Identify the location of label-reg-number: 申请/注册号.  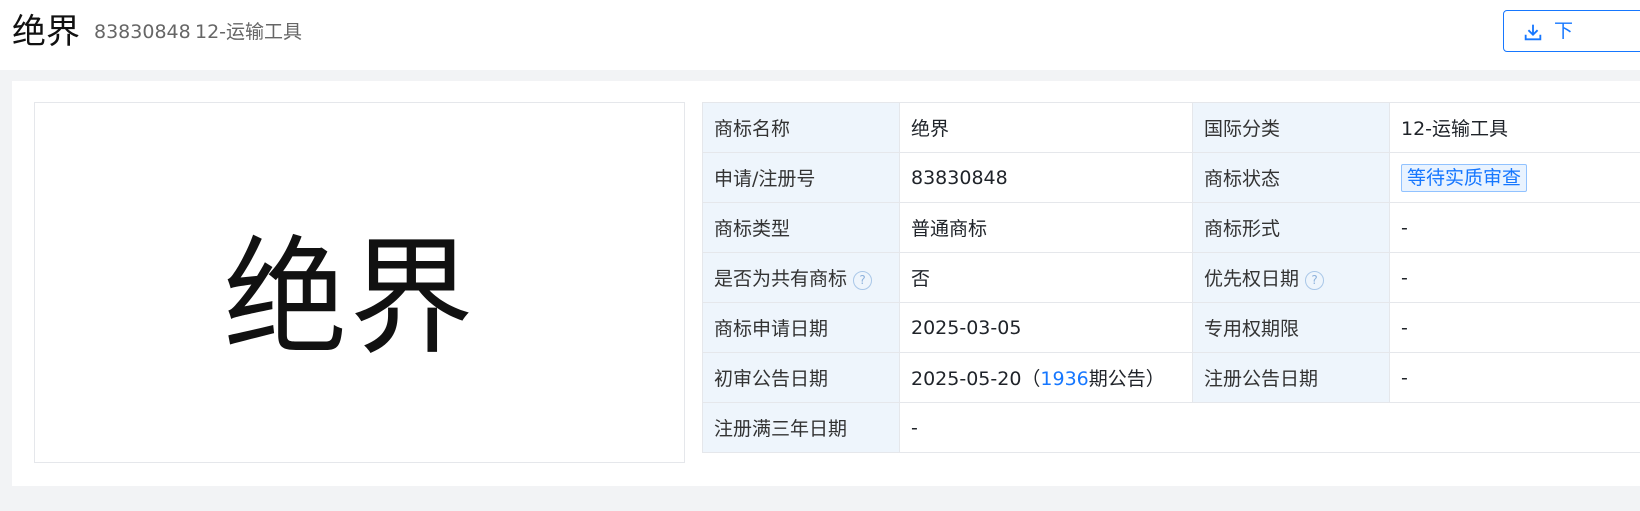
(801, 177).